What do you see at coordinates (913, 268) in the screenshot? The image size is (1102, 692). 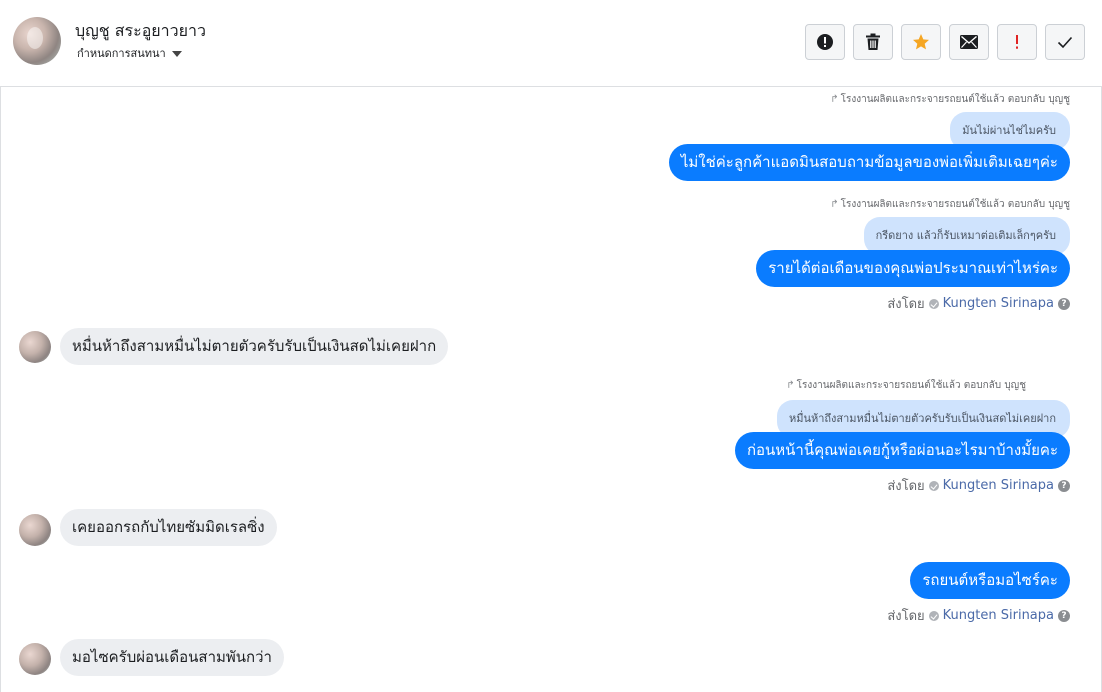 I see `outgoing-message: รายได้ต่อเดือนของคุณพ่อประมาณเท่าไหร่คะ` at bounding box center [913, 268].